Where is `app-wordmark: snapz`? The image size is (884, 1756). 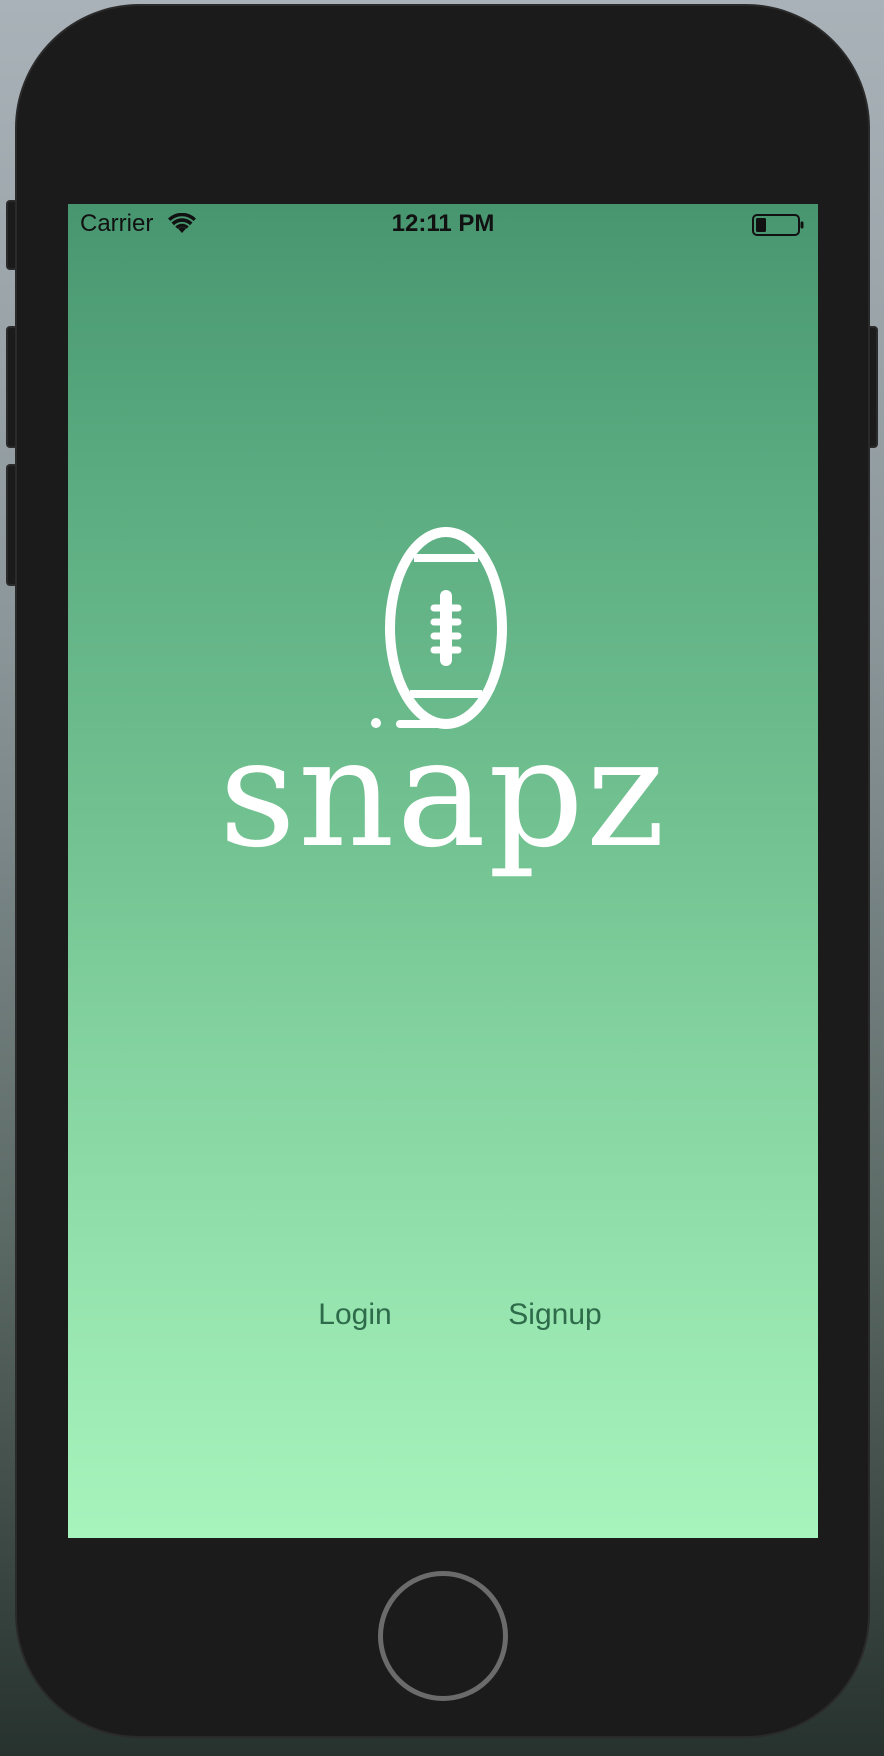 app-wordmark: snapz is located at coordinates (443, 794).